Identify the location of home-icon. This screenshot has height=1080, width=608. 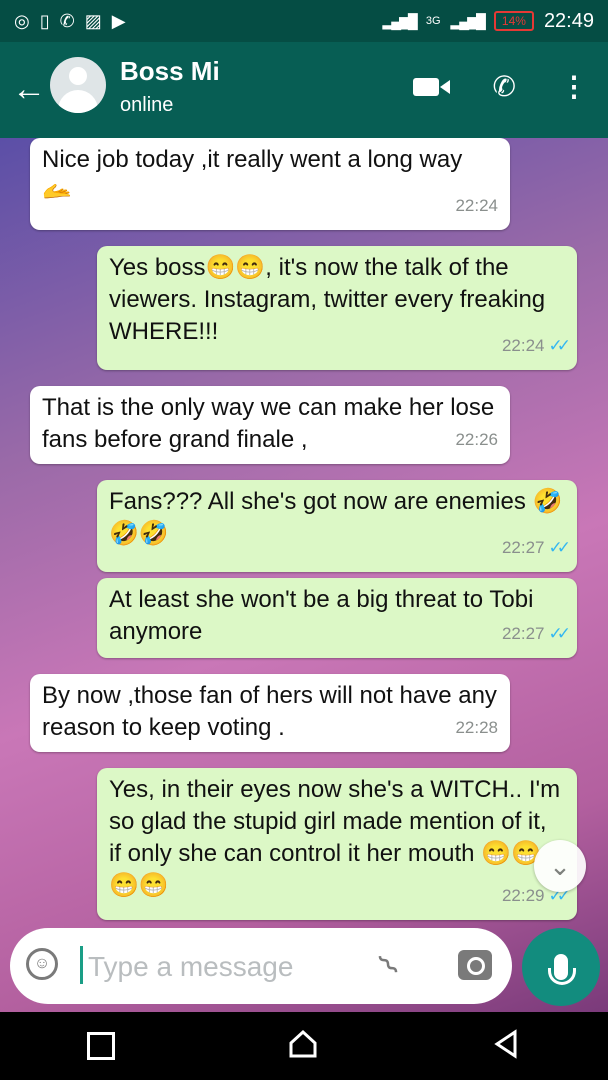
(303, 1046).